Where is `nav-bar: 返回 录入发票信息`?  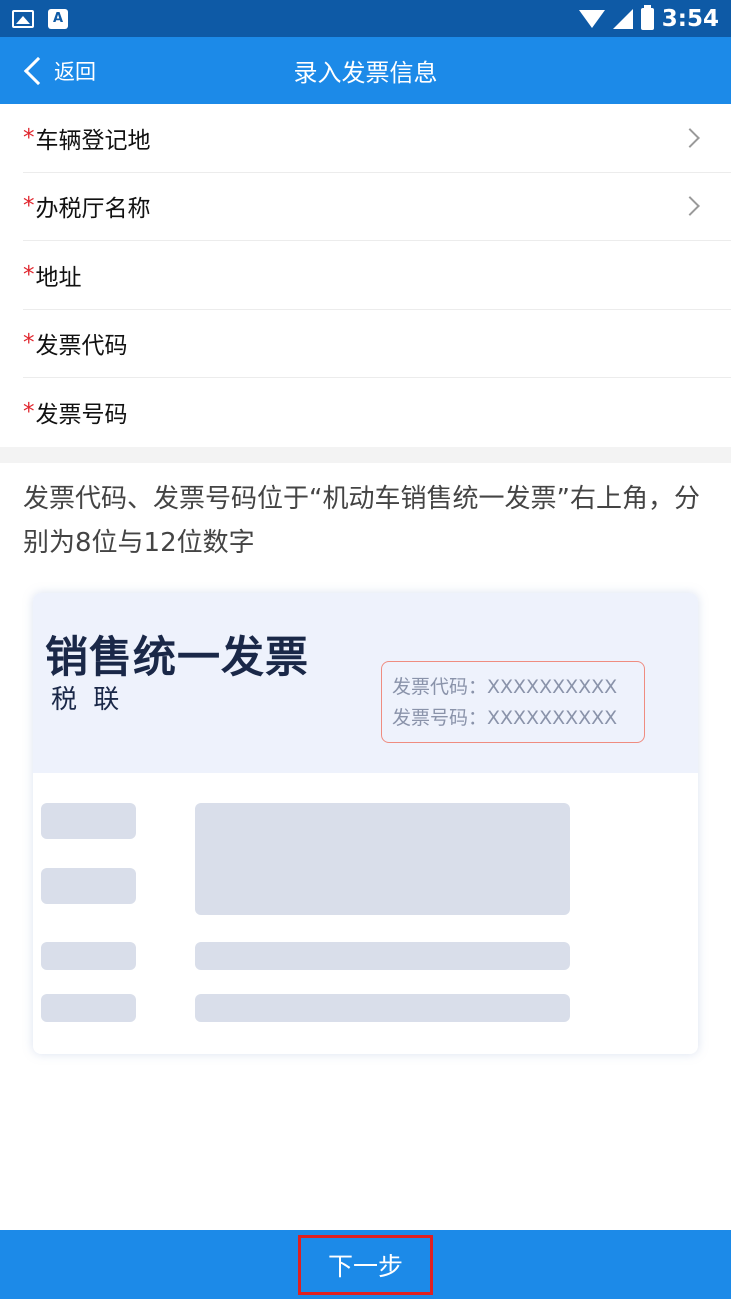
nav-bar: 返回 录入发票信息 is located at coordinates (365, 70).